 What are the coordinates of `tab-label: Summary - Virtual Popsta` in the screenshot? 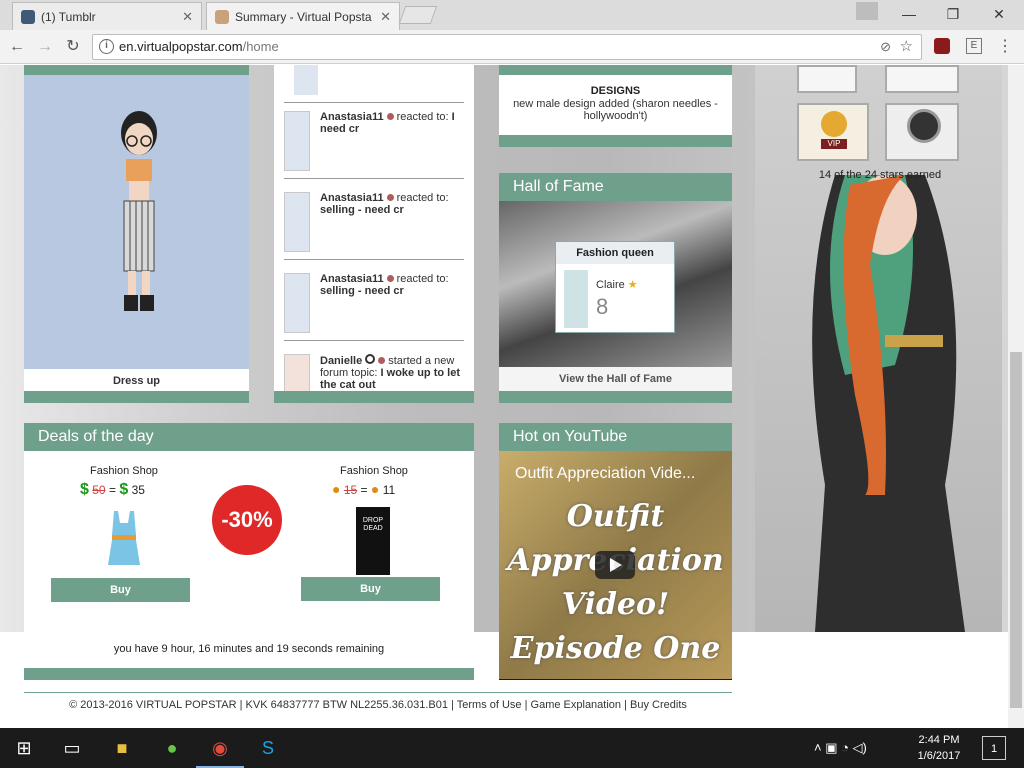 It's located at (303, 17).